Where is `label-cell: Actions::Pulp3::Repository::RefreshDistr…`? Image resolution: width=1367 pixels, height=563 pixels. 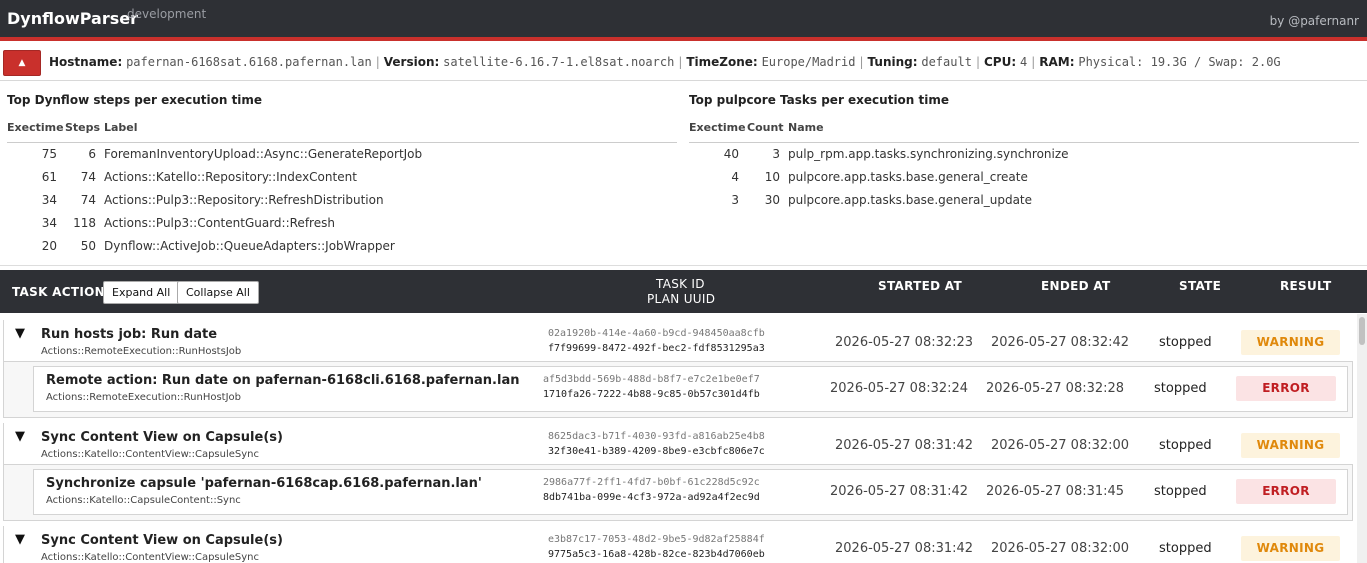 label-cell: Actions::Pulp3::Repository::RefreshDistr… is located at coordinates (244, 200).